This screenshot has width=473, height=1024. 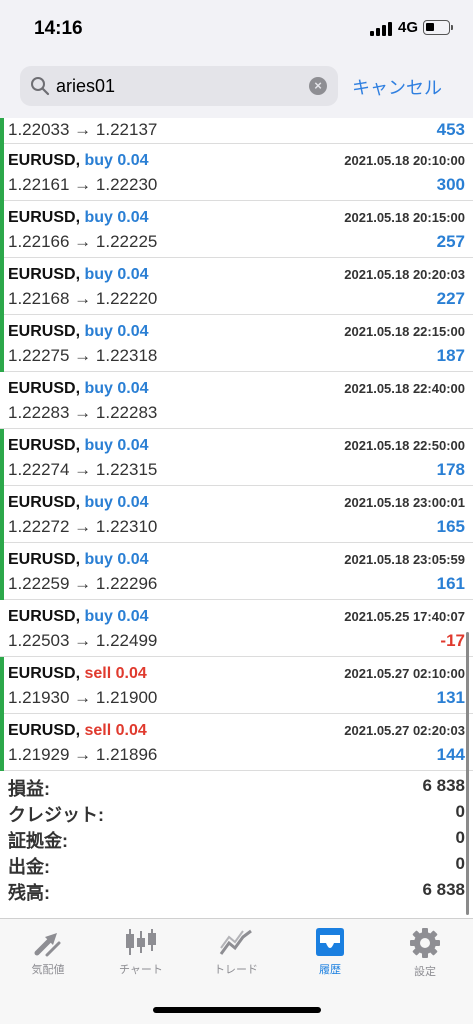 What do you see at coordinates (381, 29) in the screenshot?
I see `signal-icon` at bounding box center [381, 29].